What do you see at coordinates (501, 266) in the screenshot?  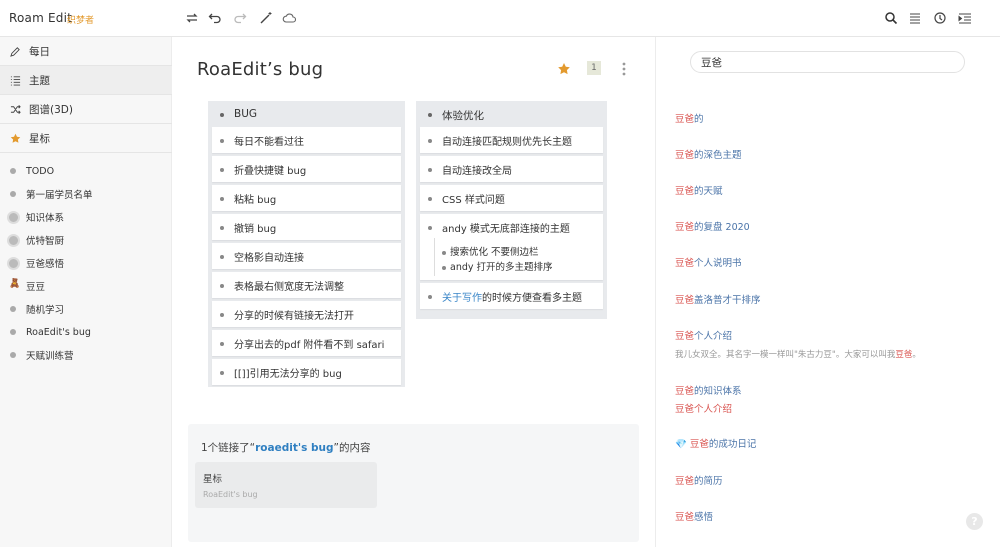 I see `sub-item-text: andy 打开的多主题排序` at bounding box center [501, 266].